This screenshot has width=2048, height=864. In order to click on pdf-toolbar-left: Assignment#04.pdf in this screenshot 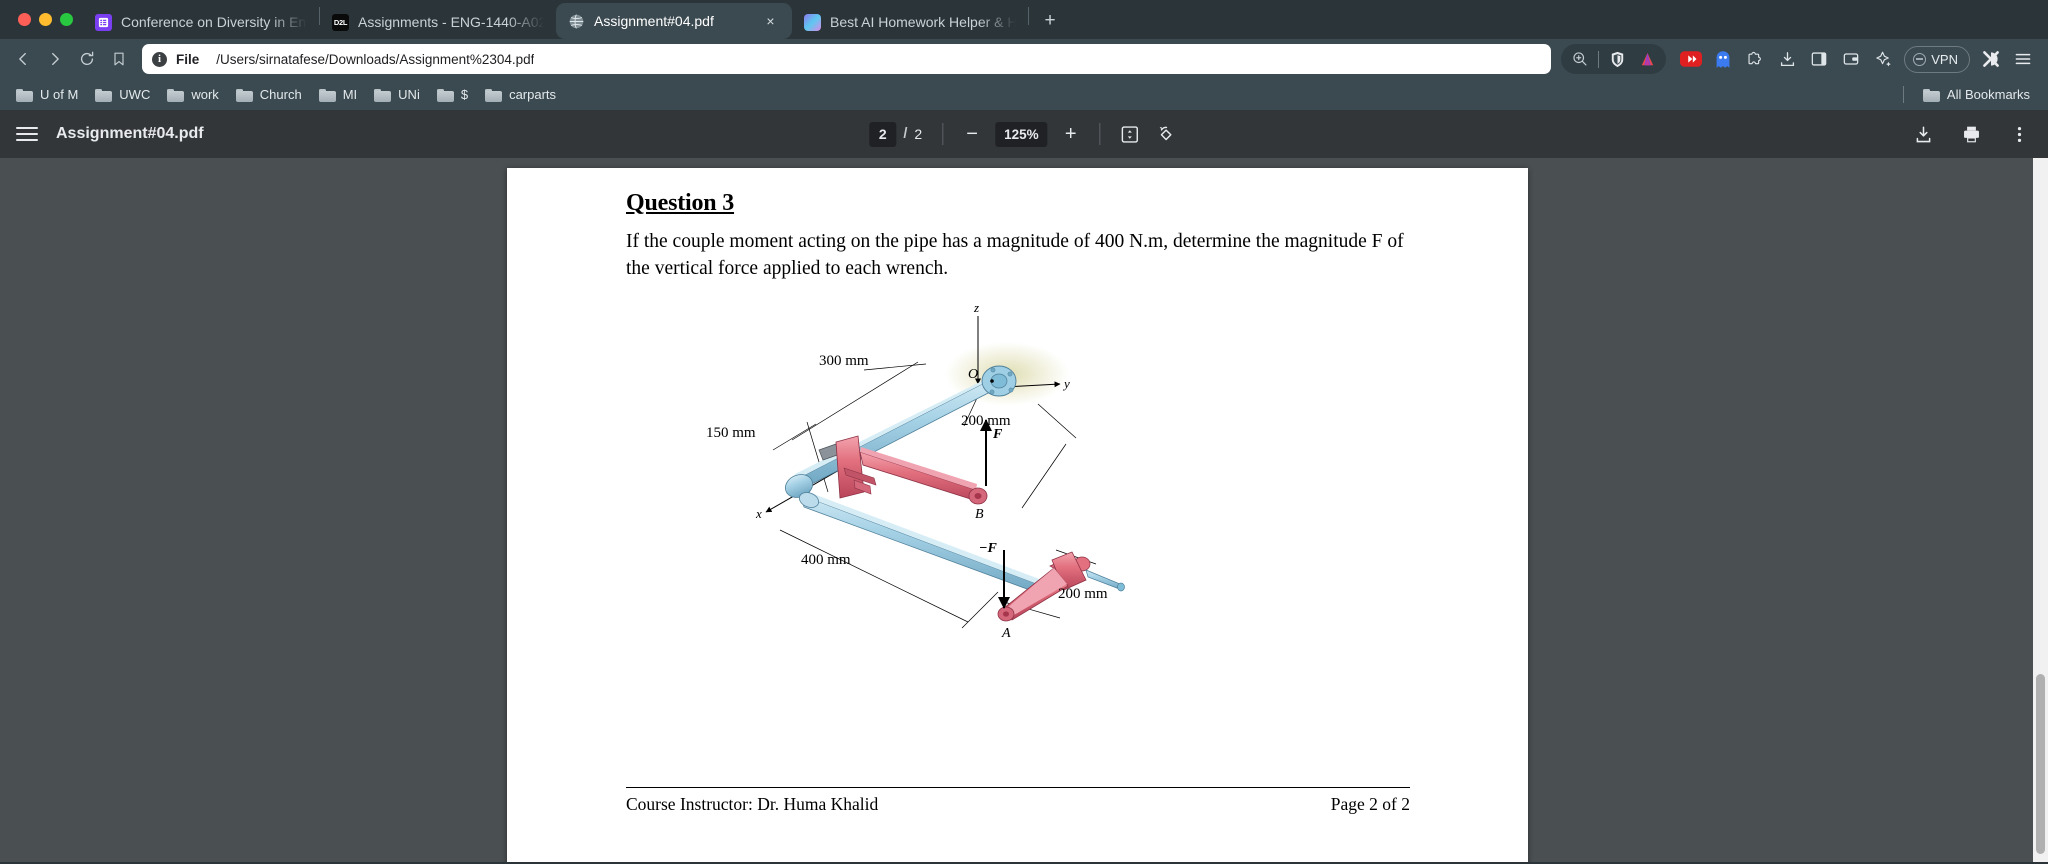, I will do `click(110, 134)`.